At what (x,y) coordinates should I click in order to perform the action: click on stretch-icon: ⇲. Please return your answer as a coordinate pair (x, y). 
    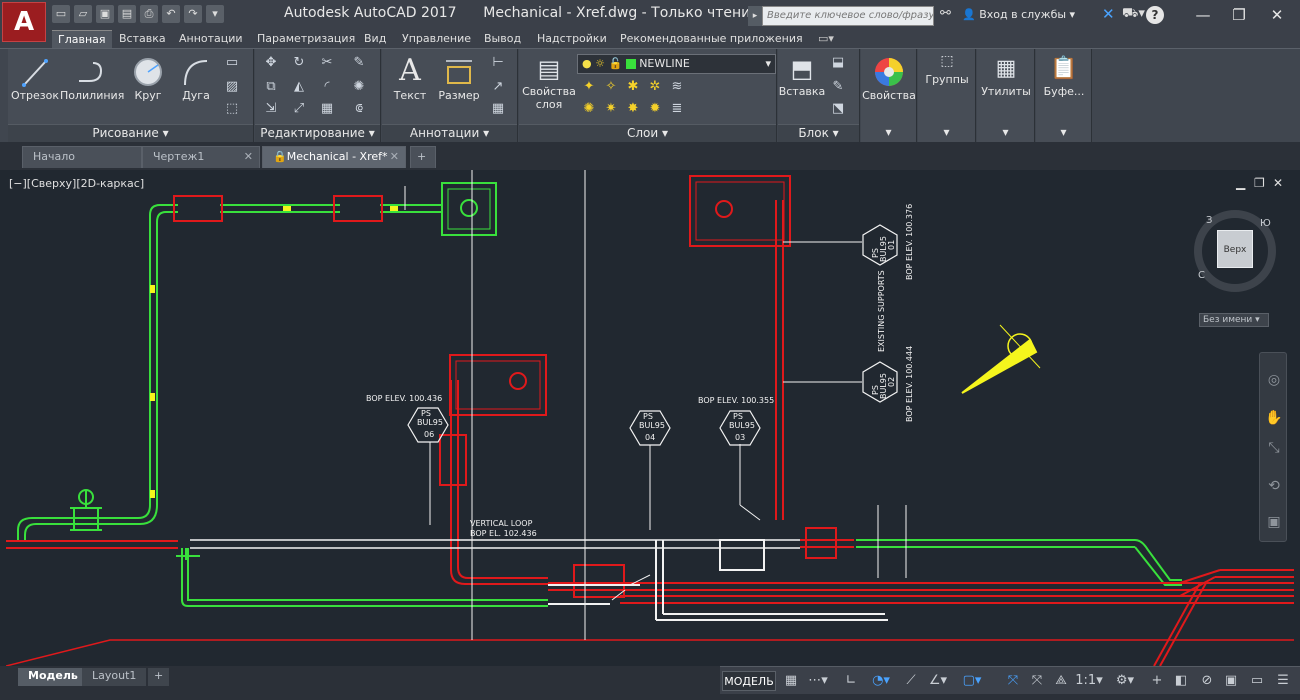
    Looking at the image, I should click on (271, 109).